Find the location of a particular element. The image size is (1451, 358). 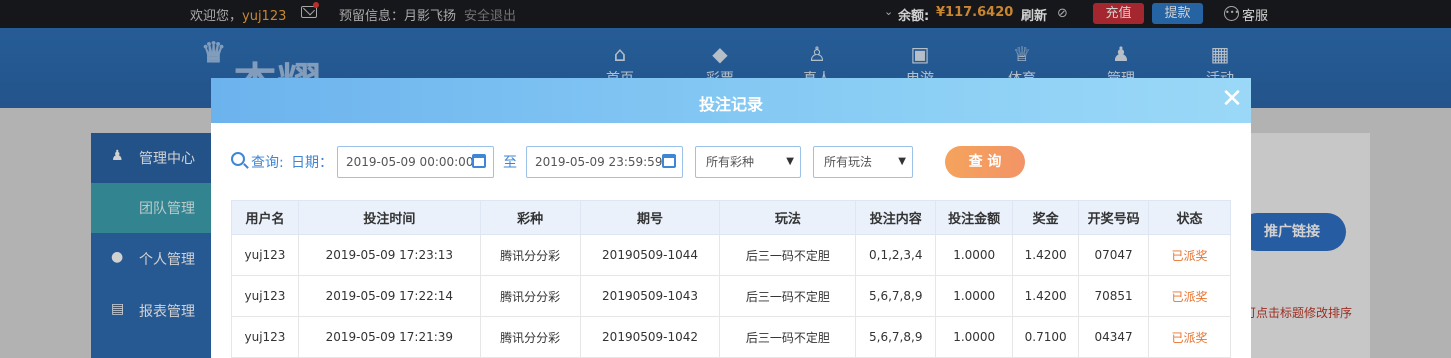

table-cell: 2019-05-09 17:21:39 is located at coordinates (389, 337).